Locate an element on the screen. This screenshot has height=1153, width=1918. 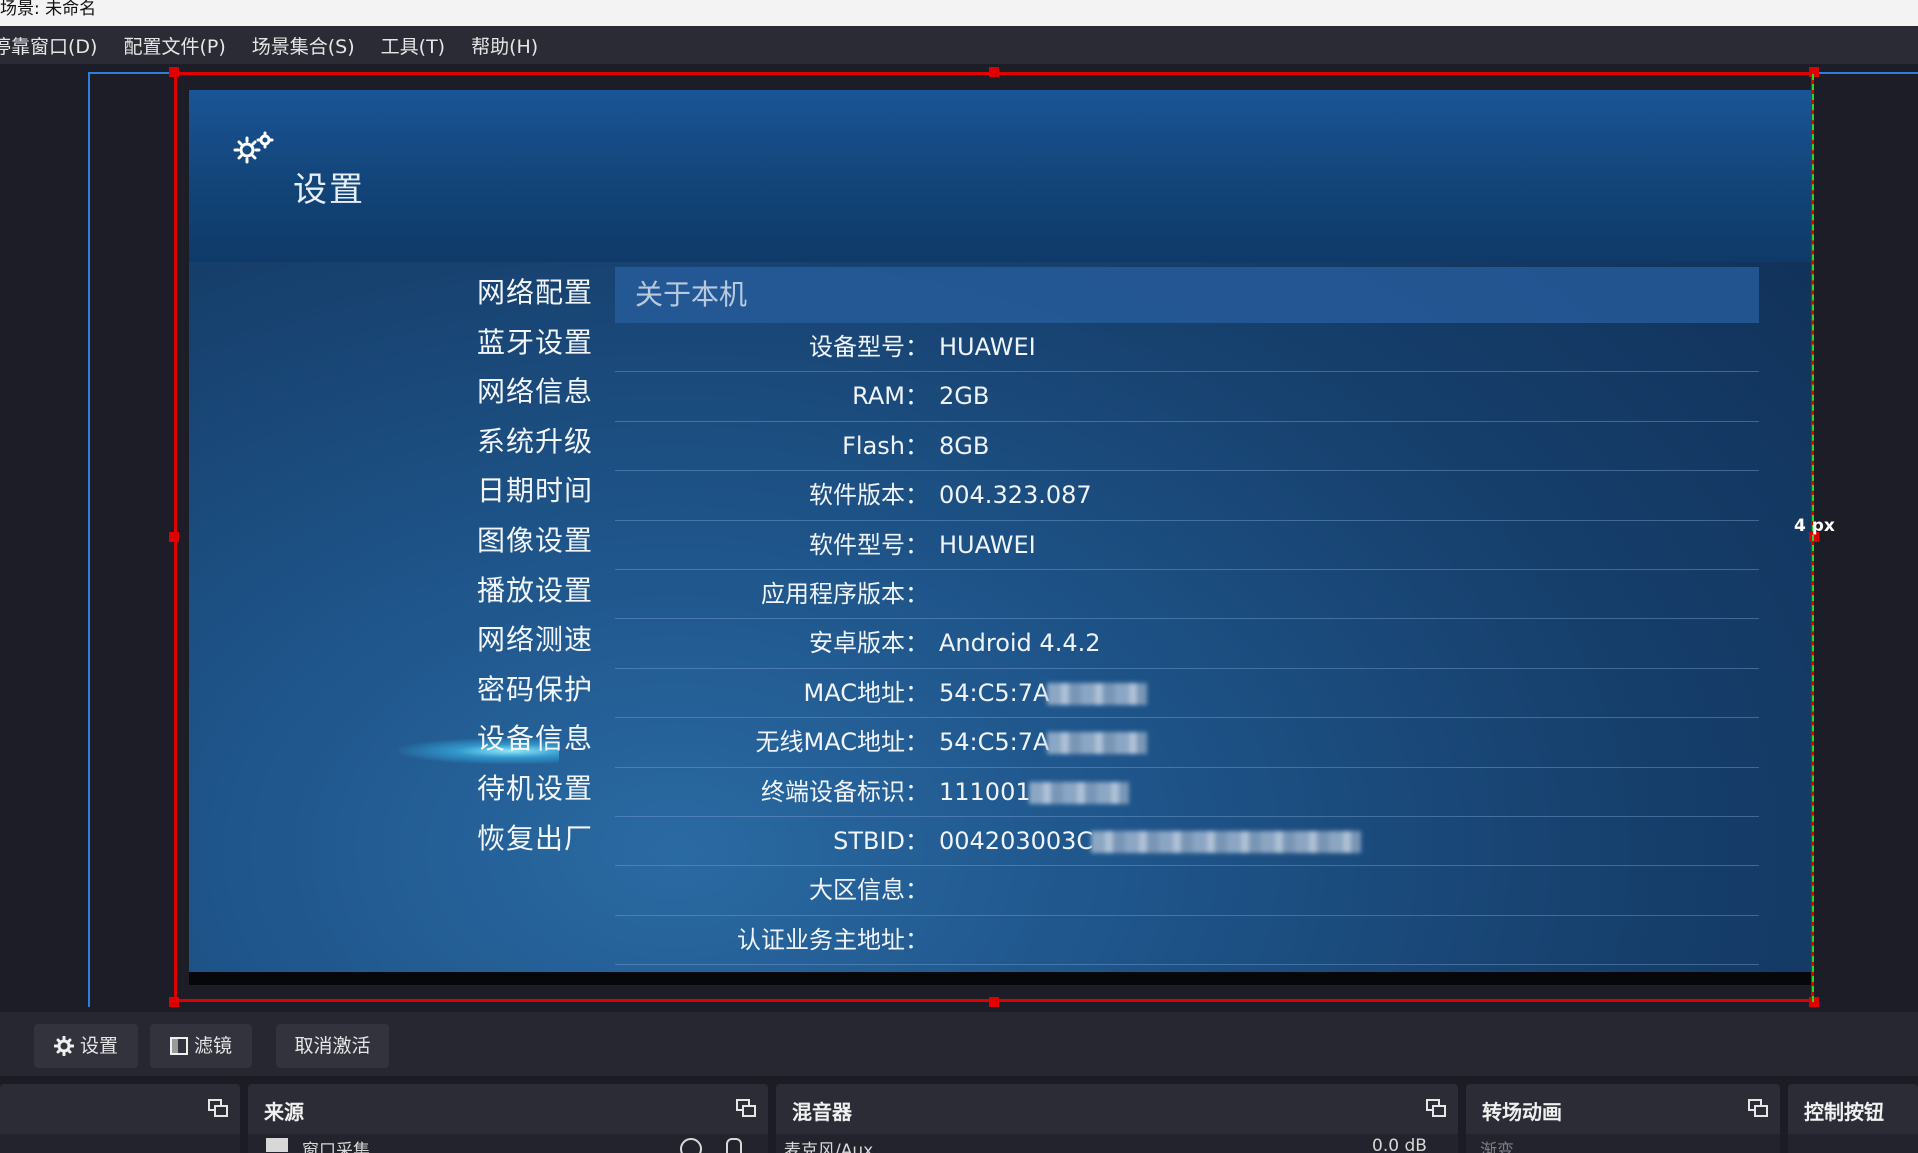
menu-scene-collection: 场景集合(S) is located at coordinates (303, 45).